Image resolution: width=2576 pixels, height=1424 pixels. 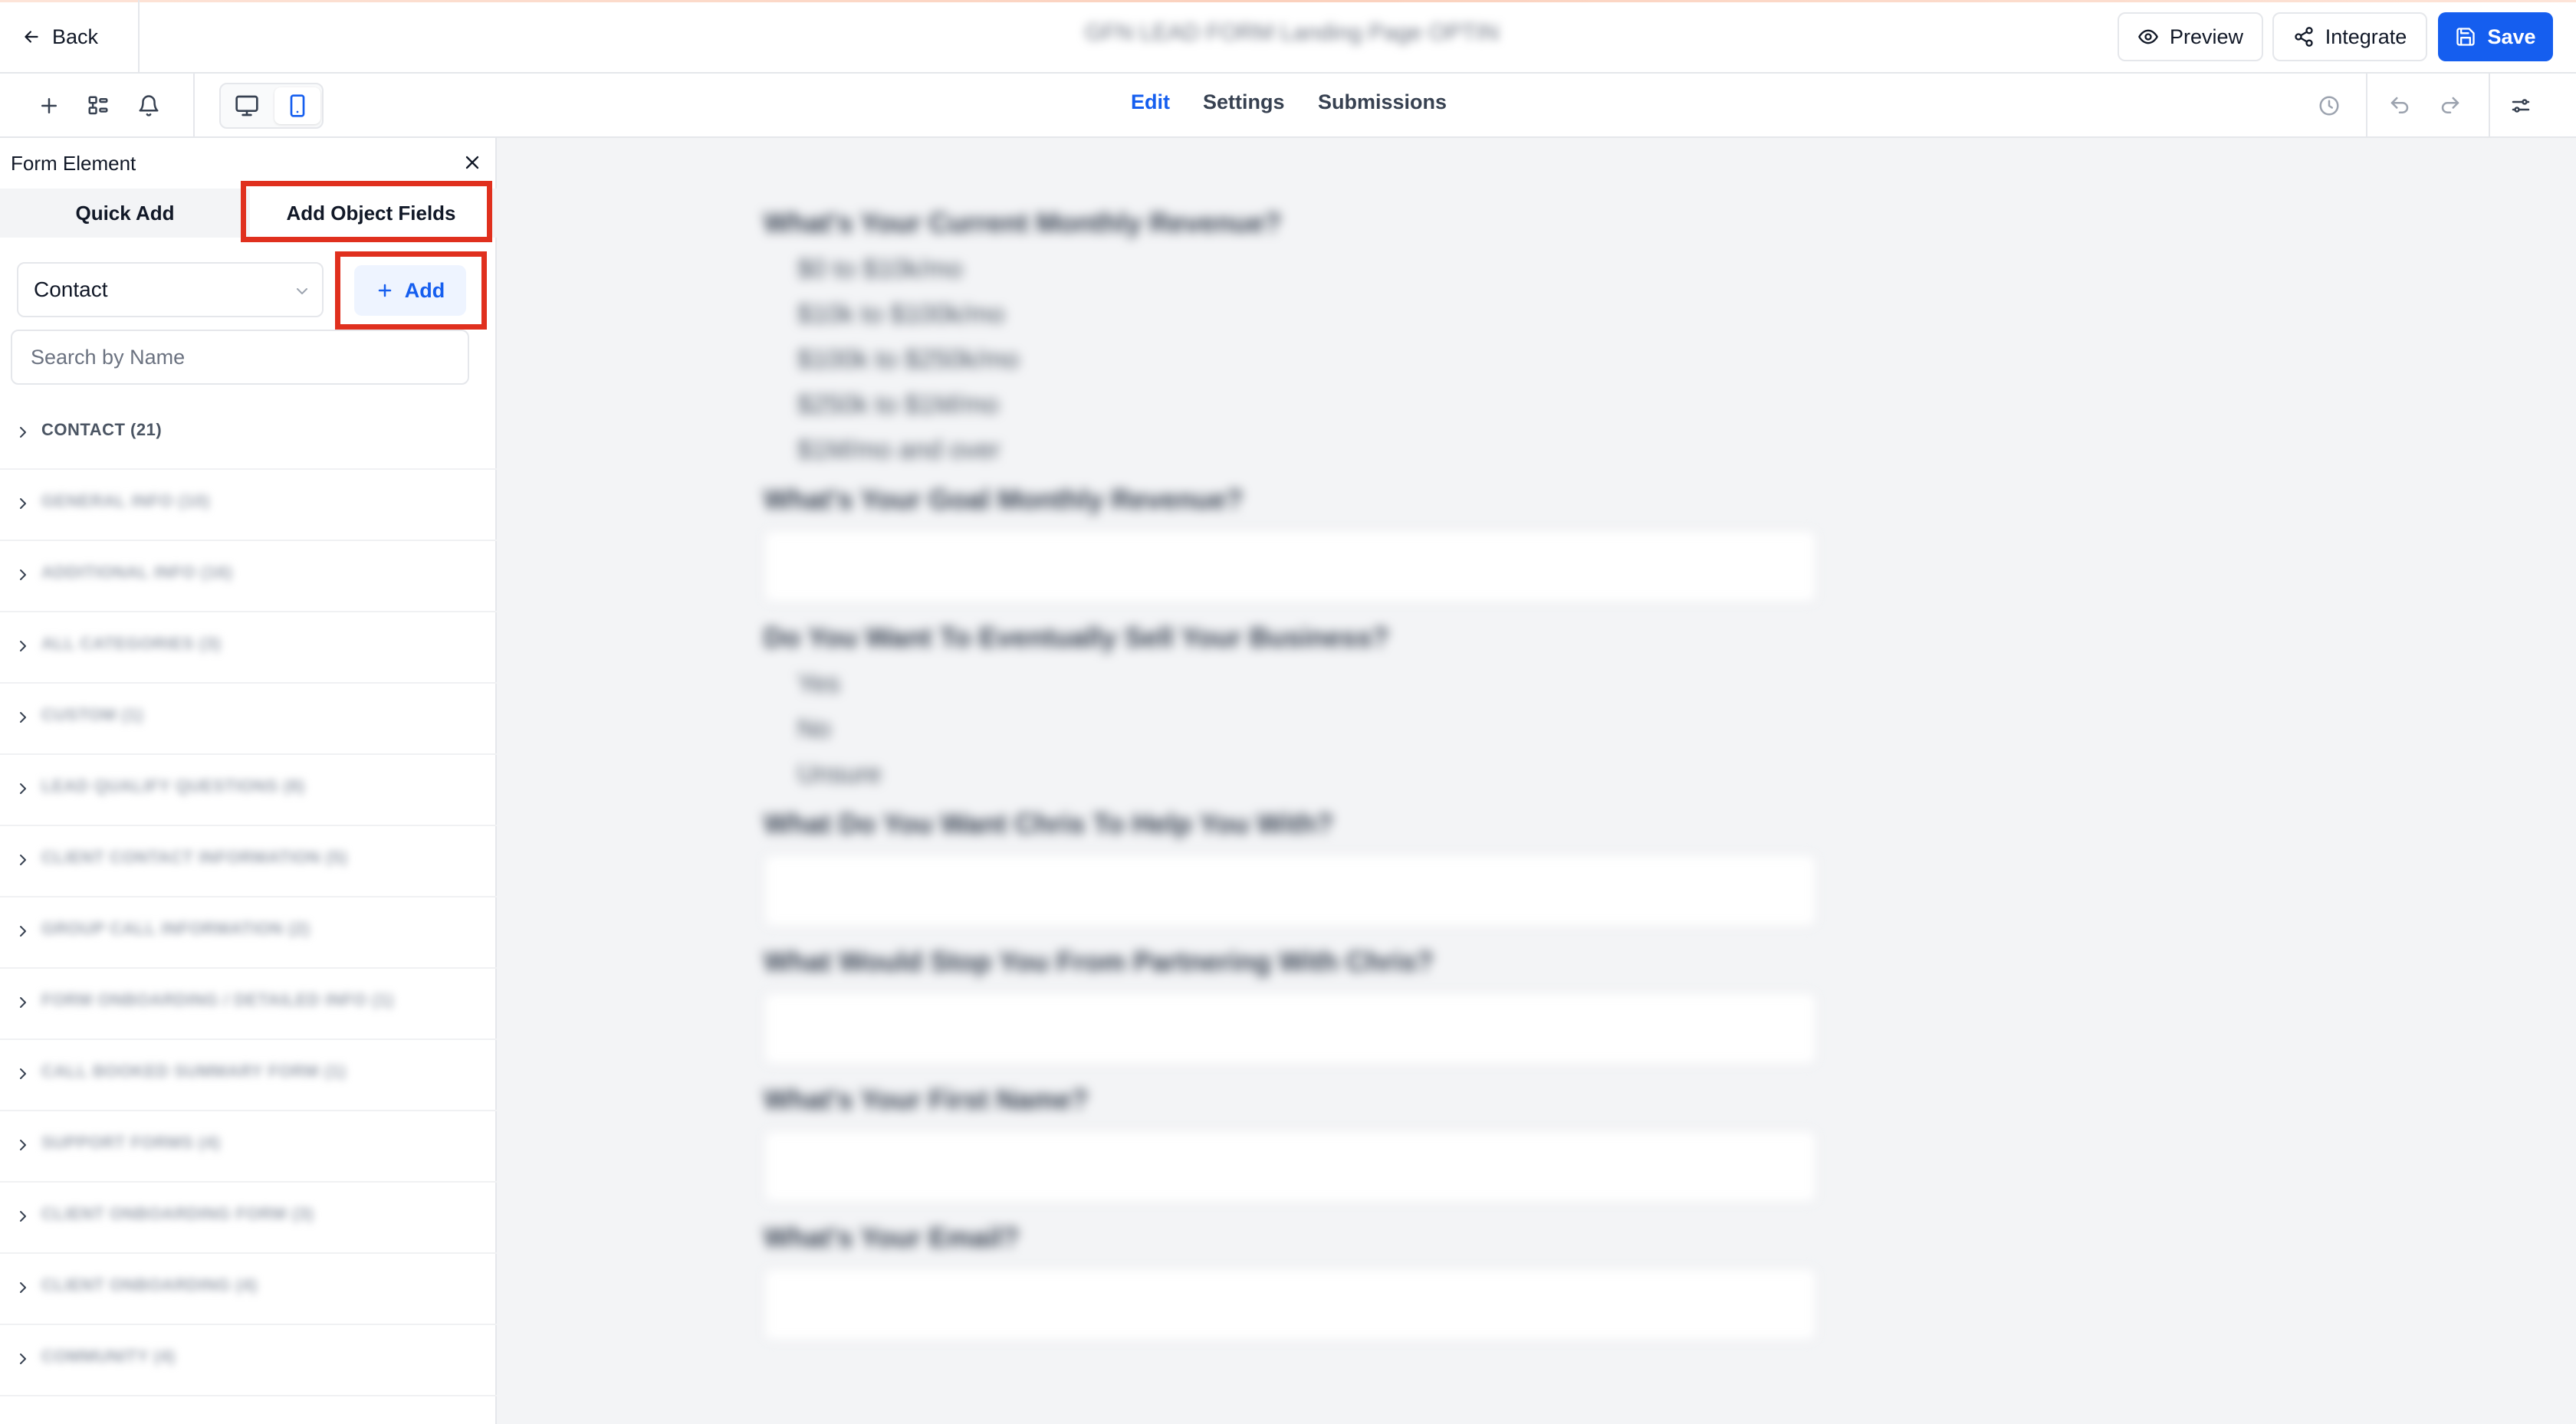 I want to click on preview-label: Preview, so click(x=2206, y=36).